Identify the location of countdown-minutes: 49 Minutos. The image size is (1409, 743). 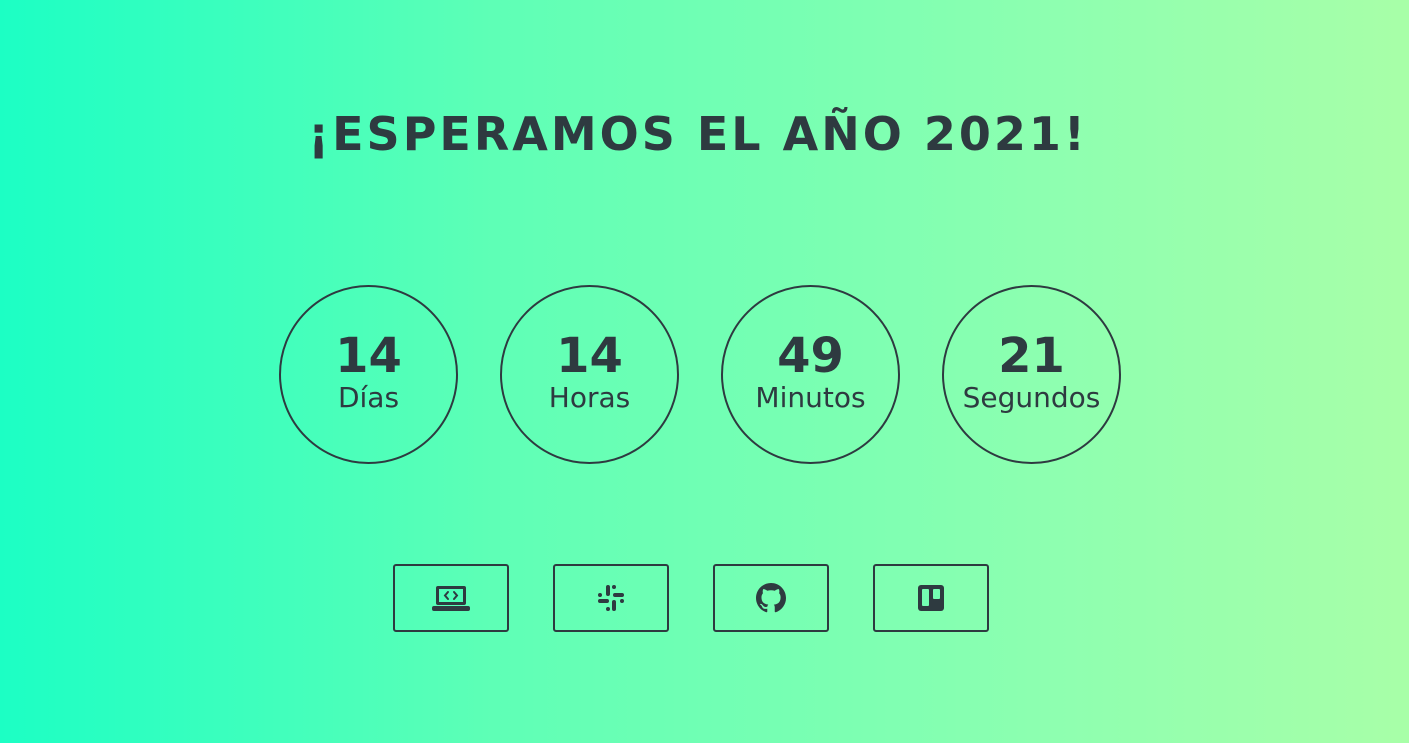
(810, 374).